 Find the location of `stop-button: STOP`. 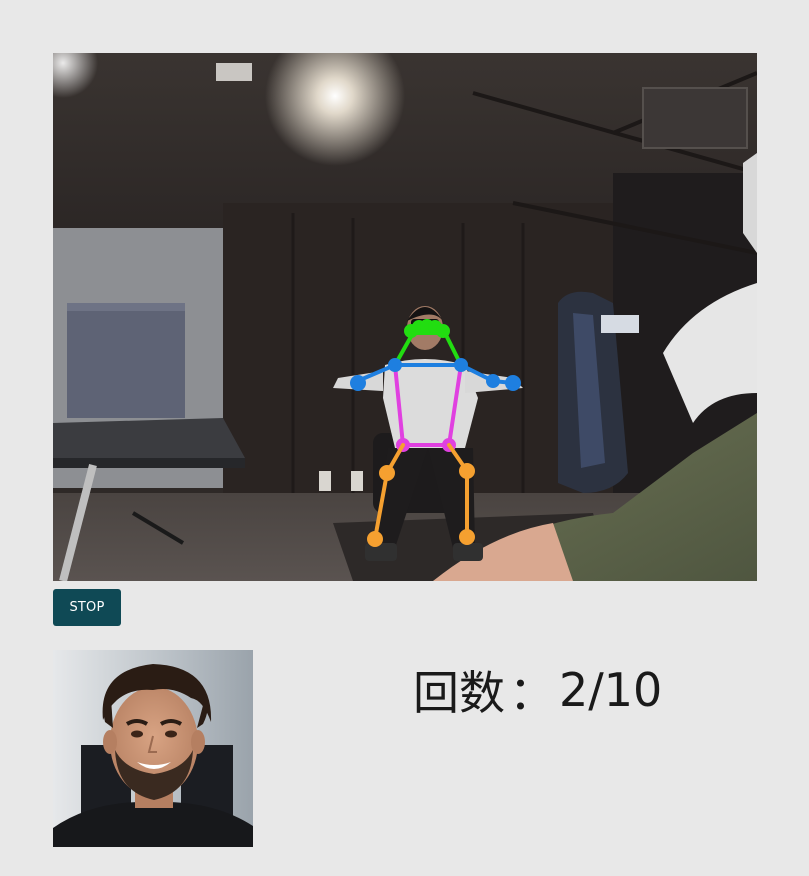

stop-button: STOP is located at coordinates (87, 607).